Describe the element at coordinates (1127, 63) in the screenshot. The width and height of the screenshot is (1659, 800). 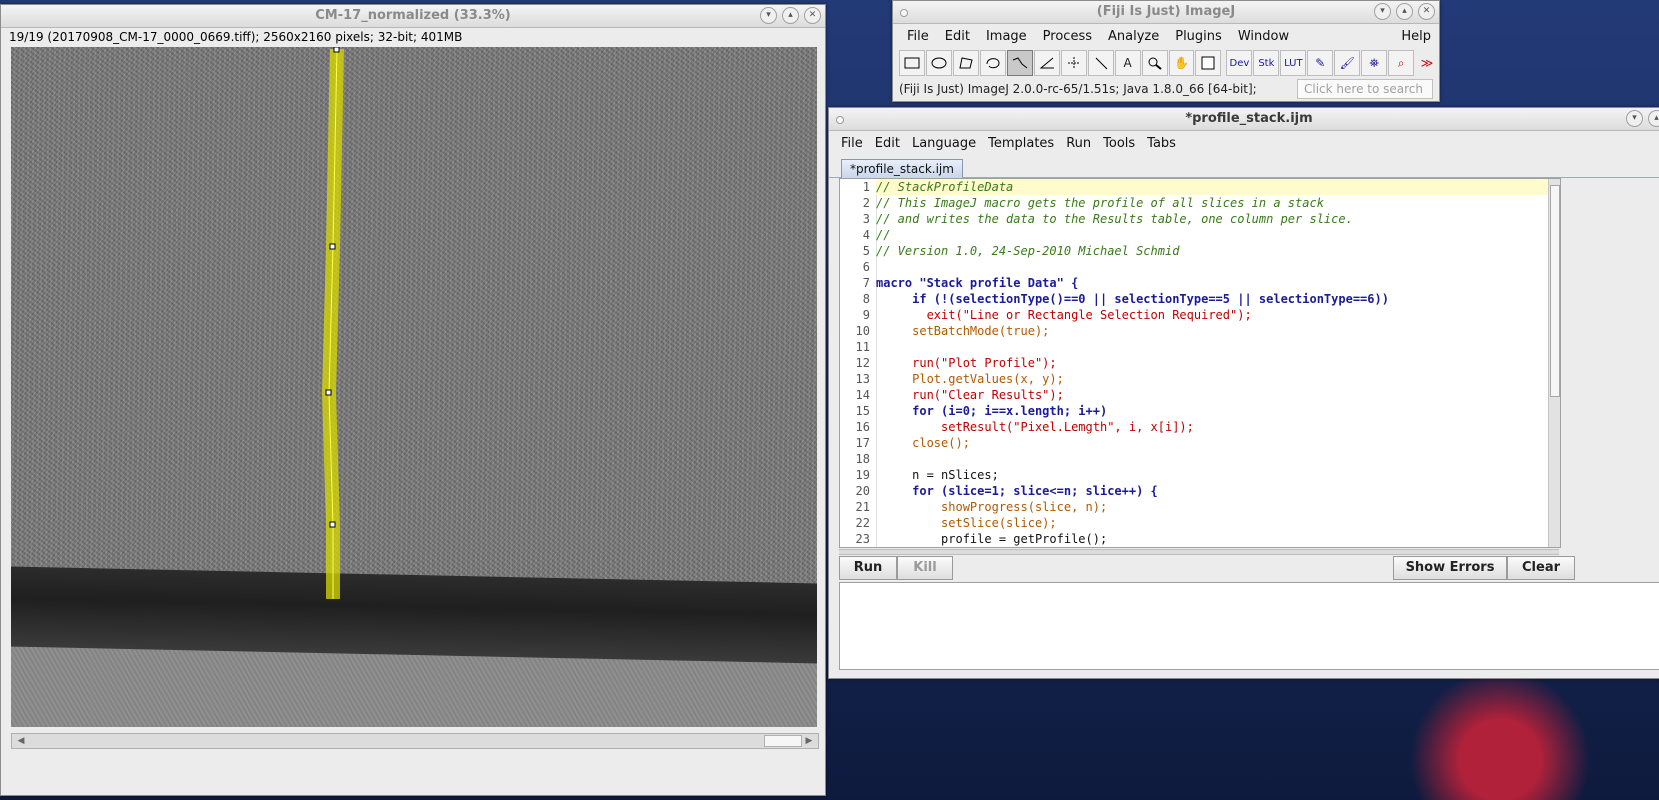
I see `text-tool-icon: A` at that location.